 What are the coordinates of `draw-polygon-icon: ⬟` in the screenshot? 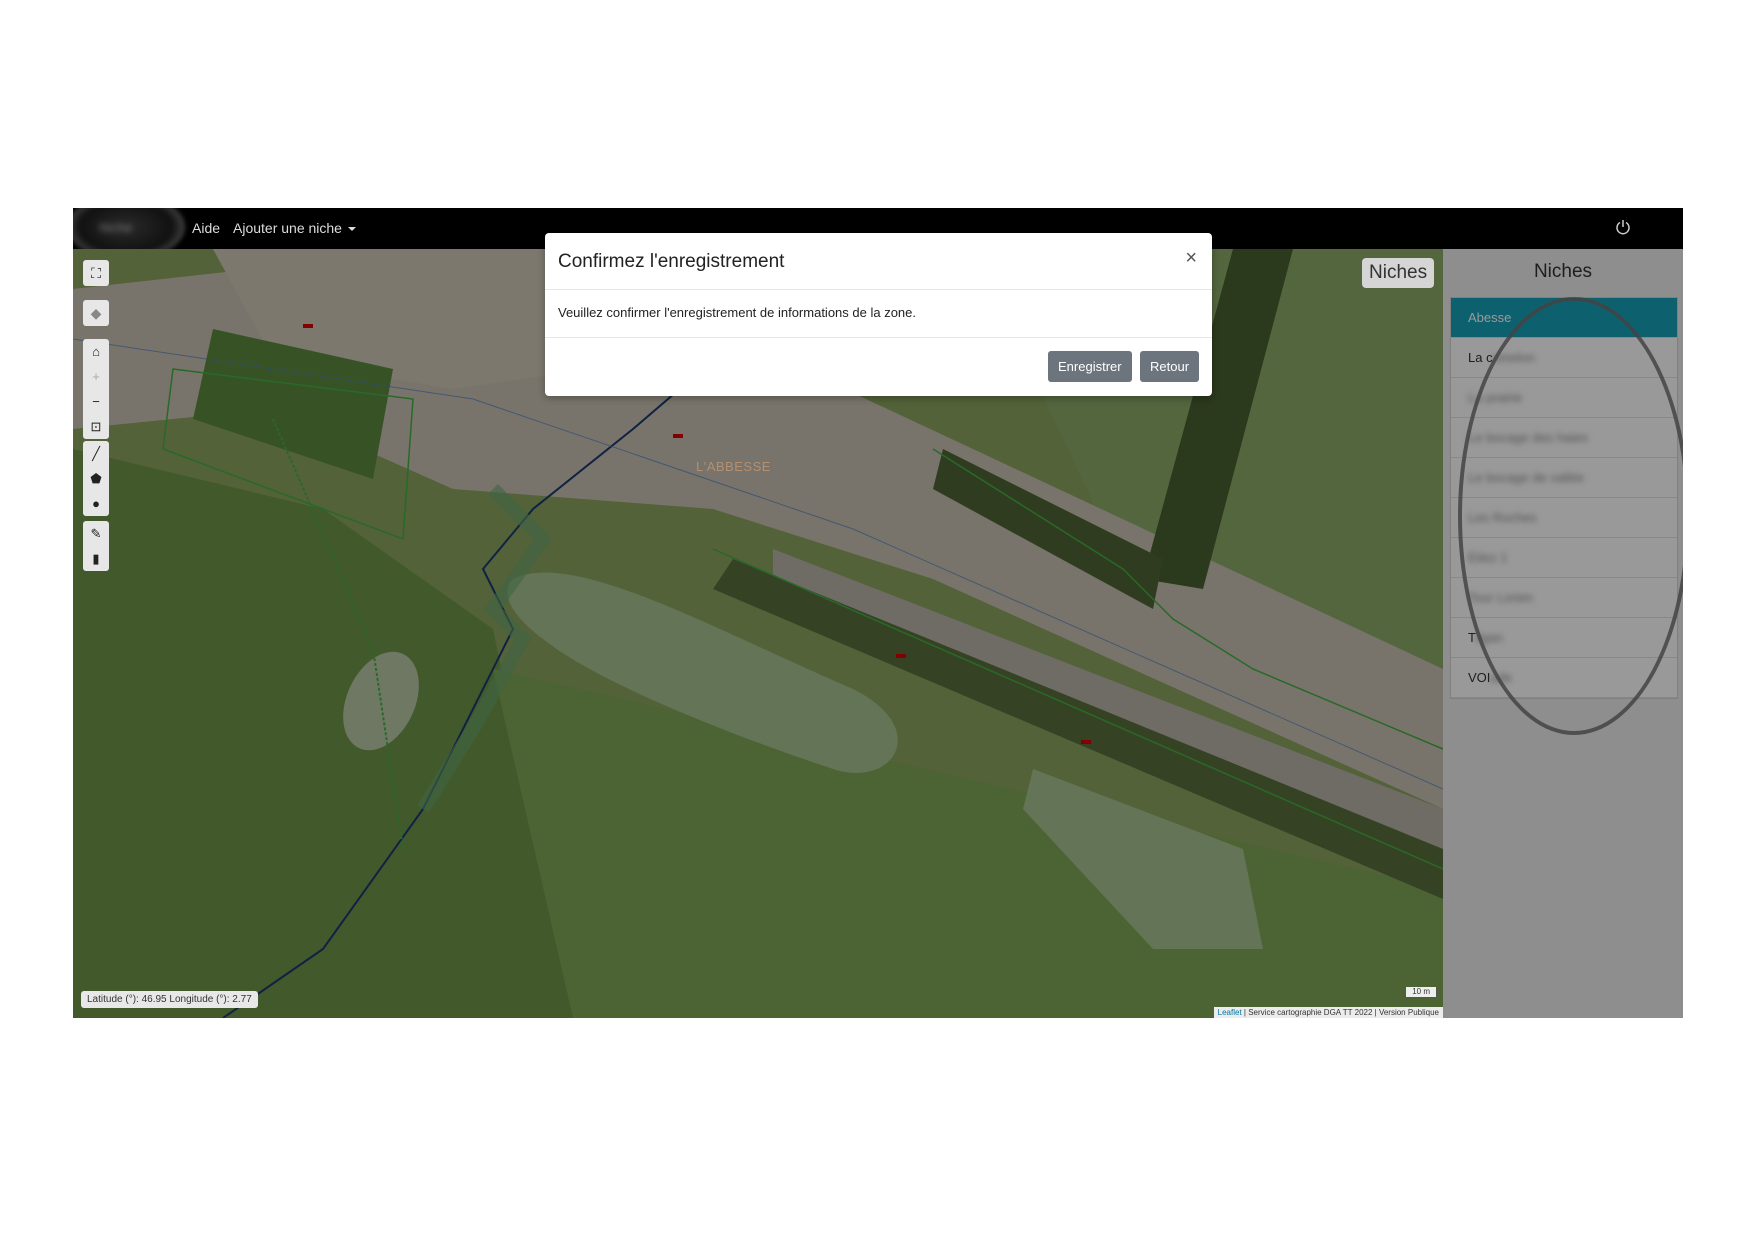 It's located at (96, 478).